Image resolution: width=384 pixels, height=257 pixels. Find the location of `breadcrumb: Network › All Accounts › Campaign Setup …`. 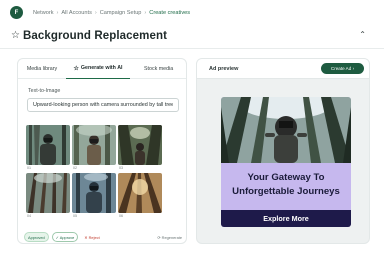

breadcrumb: Network › All Accounts › Campaign Setup … is located at coordinates (111, 13).